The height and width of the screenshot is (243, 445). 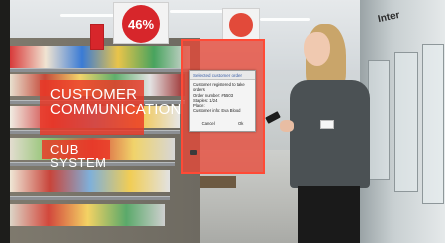 I want to click on skirt, so click(x=329, y=214).